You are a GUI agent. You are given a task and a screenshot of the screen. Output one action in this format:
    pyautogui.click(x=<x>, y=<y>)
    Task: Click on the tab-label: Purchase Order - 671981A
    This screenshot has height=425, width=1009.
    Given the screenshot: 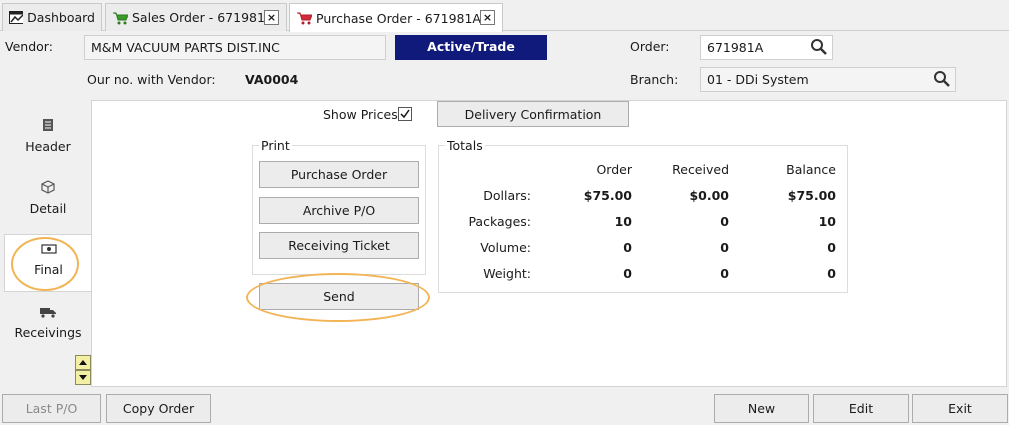 What is the action you would take?
    pyautogui.click(x=398, y=18)
    